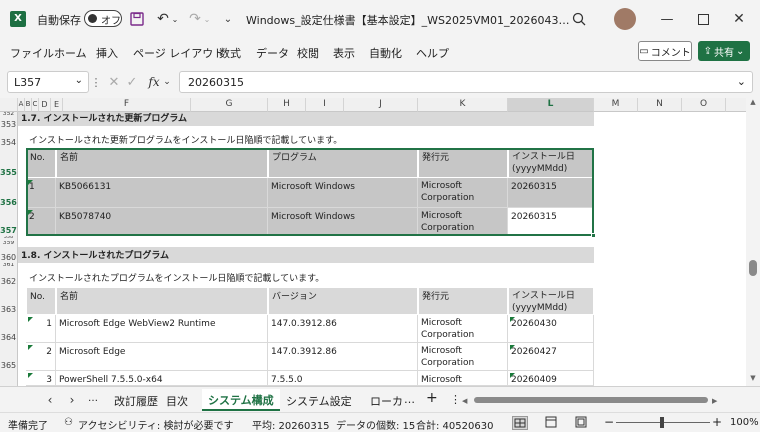  What do you see at coordinates (162, 378) in the screenshot?
I see `table-cell-name: PowerShell 7.5.5.0-x64` at bounding box center [162, 378].